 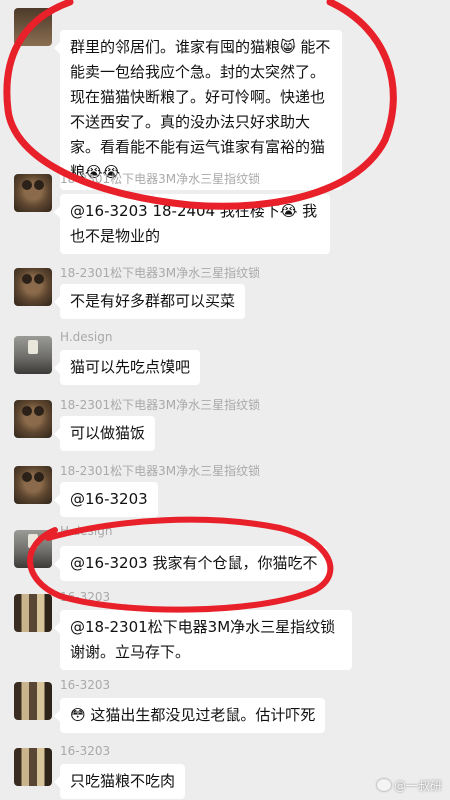 I want to click on message-text: 😳 这猫出生都没见过老鼠。估计吓死, so click(x=193, y=715).